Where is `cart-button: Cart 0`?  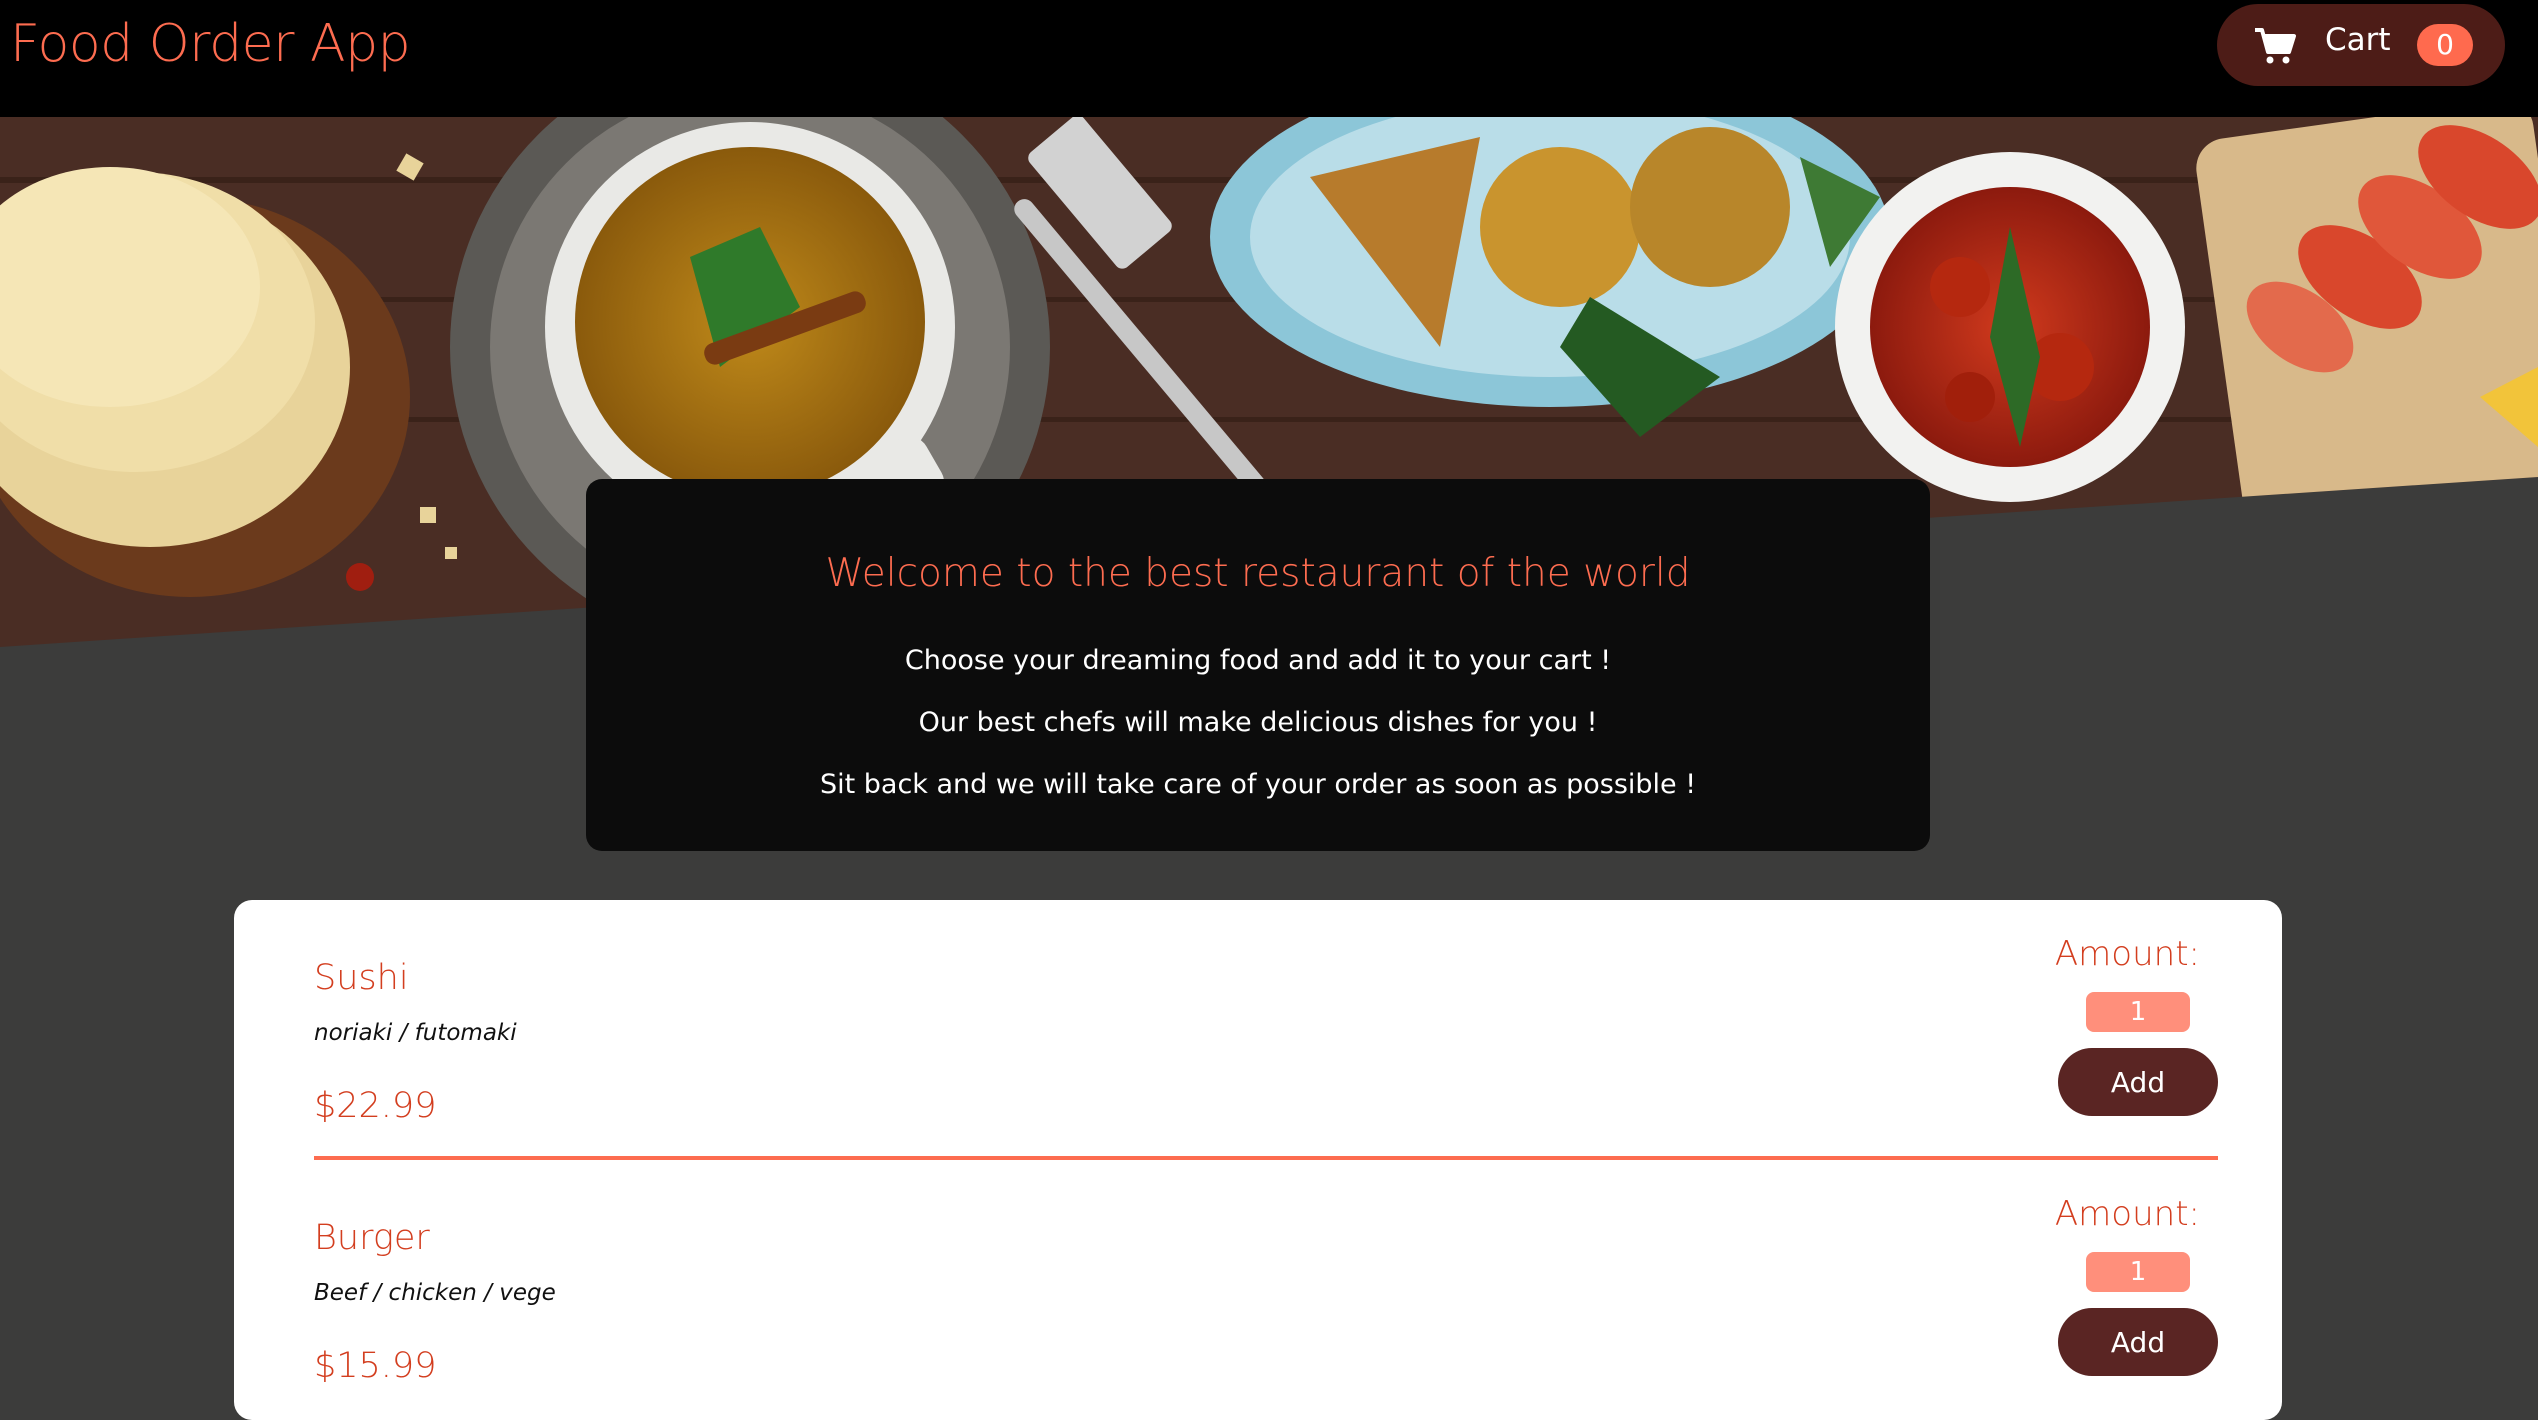 cart-button: Cart 0 is located at coordinates (2361, 45).